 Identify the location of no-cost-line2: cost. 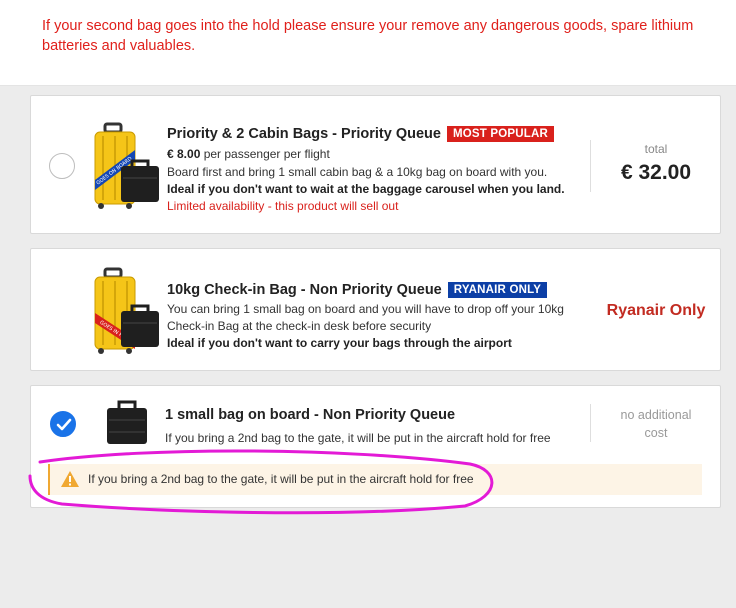
(656, 433).